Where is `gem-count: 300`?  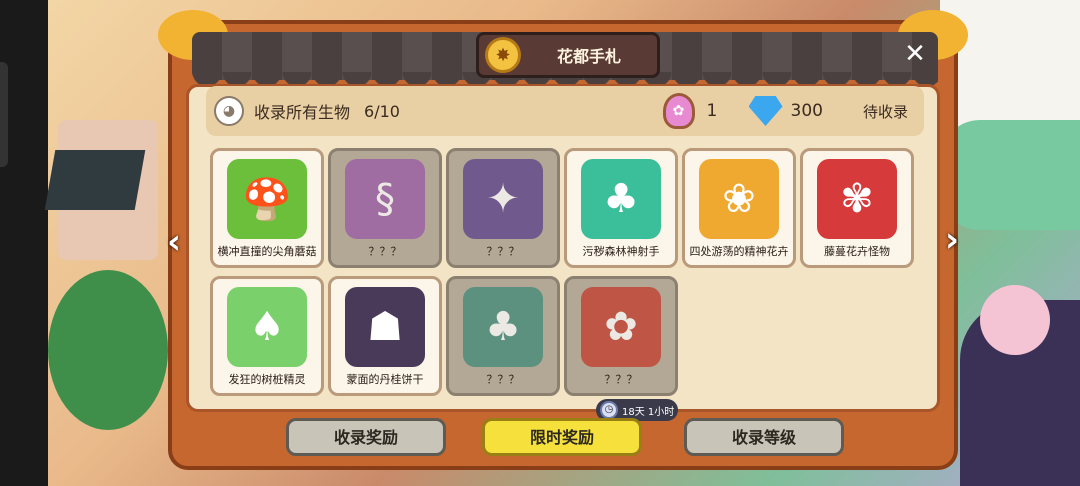 gem-count: 300 is located at coordinates (806, 111).